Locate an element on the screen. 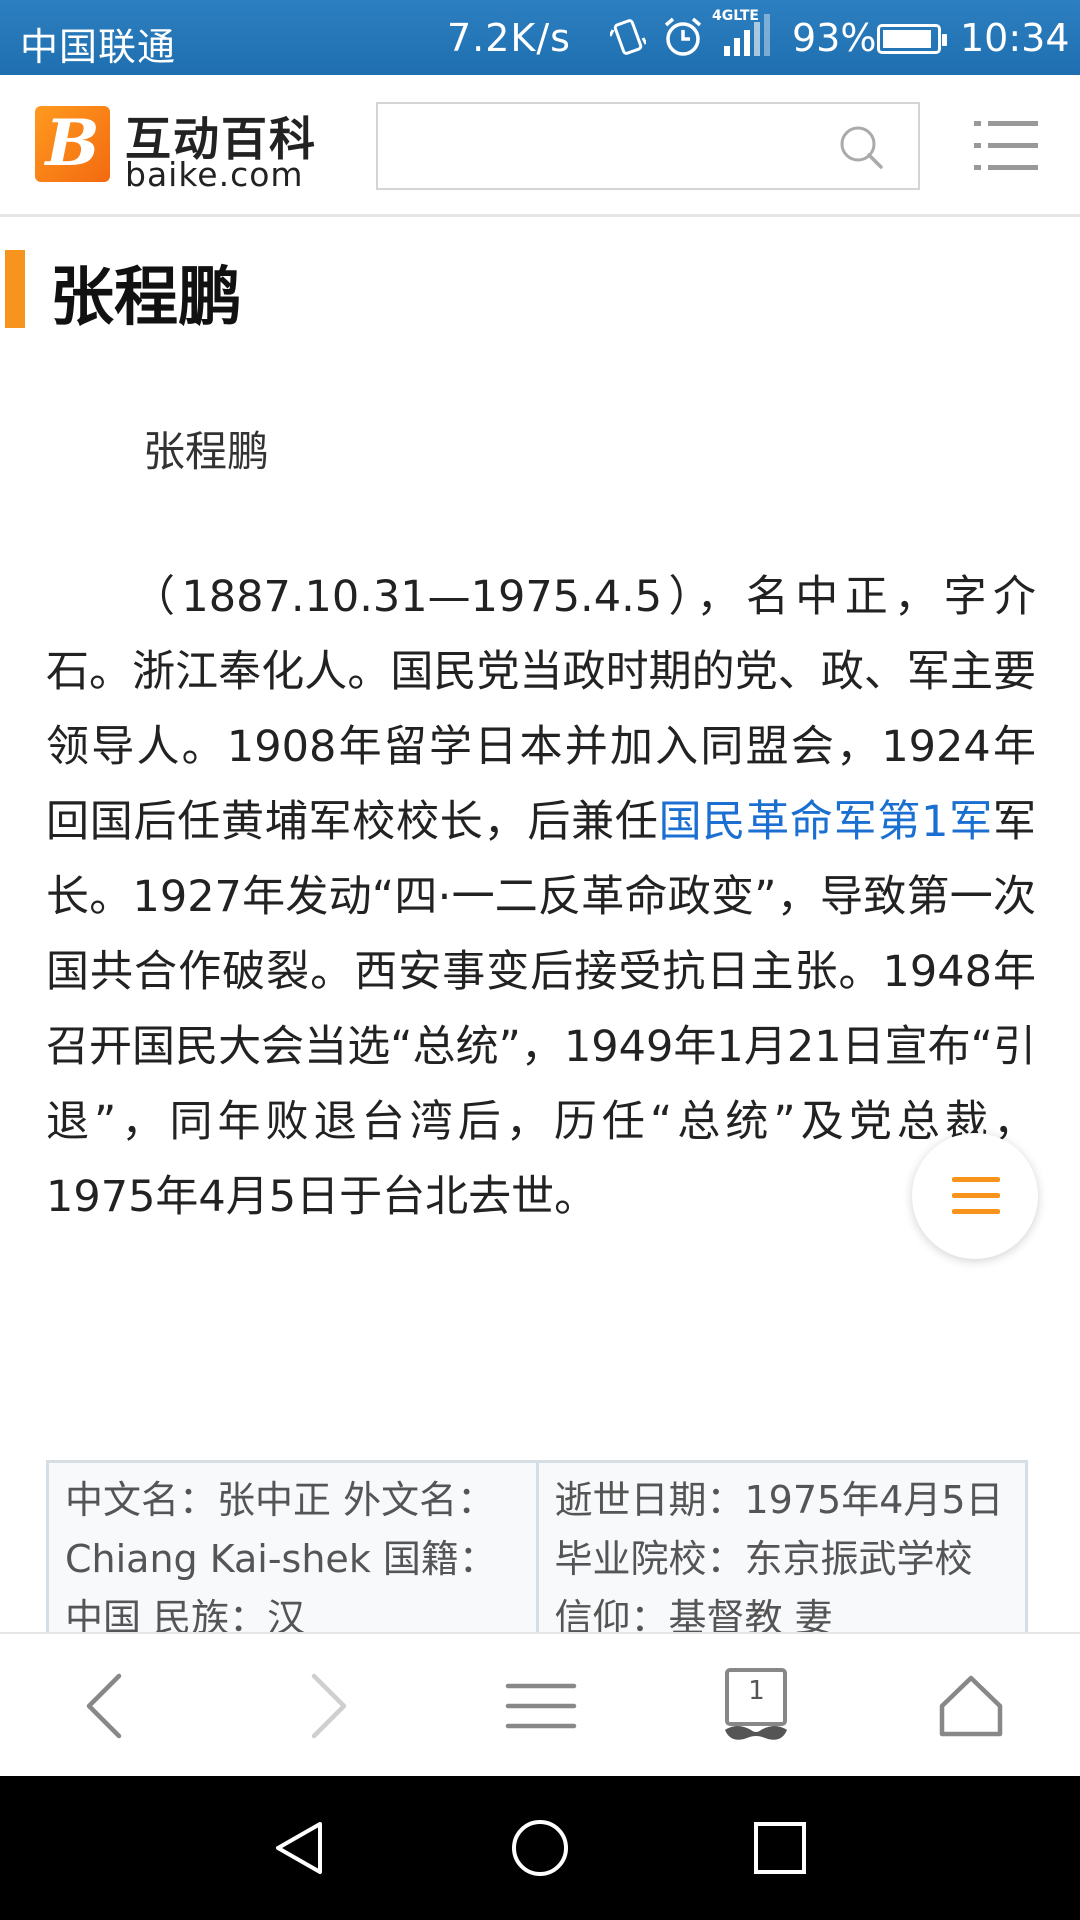 The height and width of the screenshot is (1920, 1080). search-box is located at coordinates (648, 146).